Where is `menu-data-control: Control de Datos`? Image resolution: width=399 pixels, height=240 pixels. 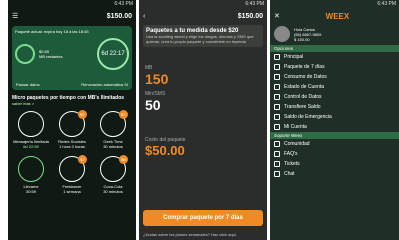 menu-data-control: Control de Datos is located at coordinates (334, 97).